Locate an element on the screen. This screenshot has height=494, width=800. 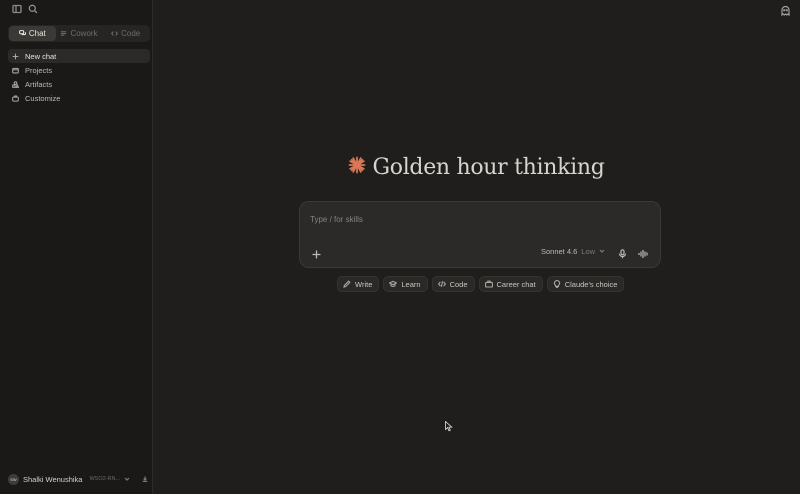
tab-chat-label: Chat is located at coordinates (37, 33).